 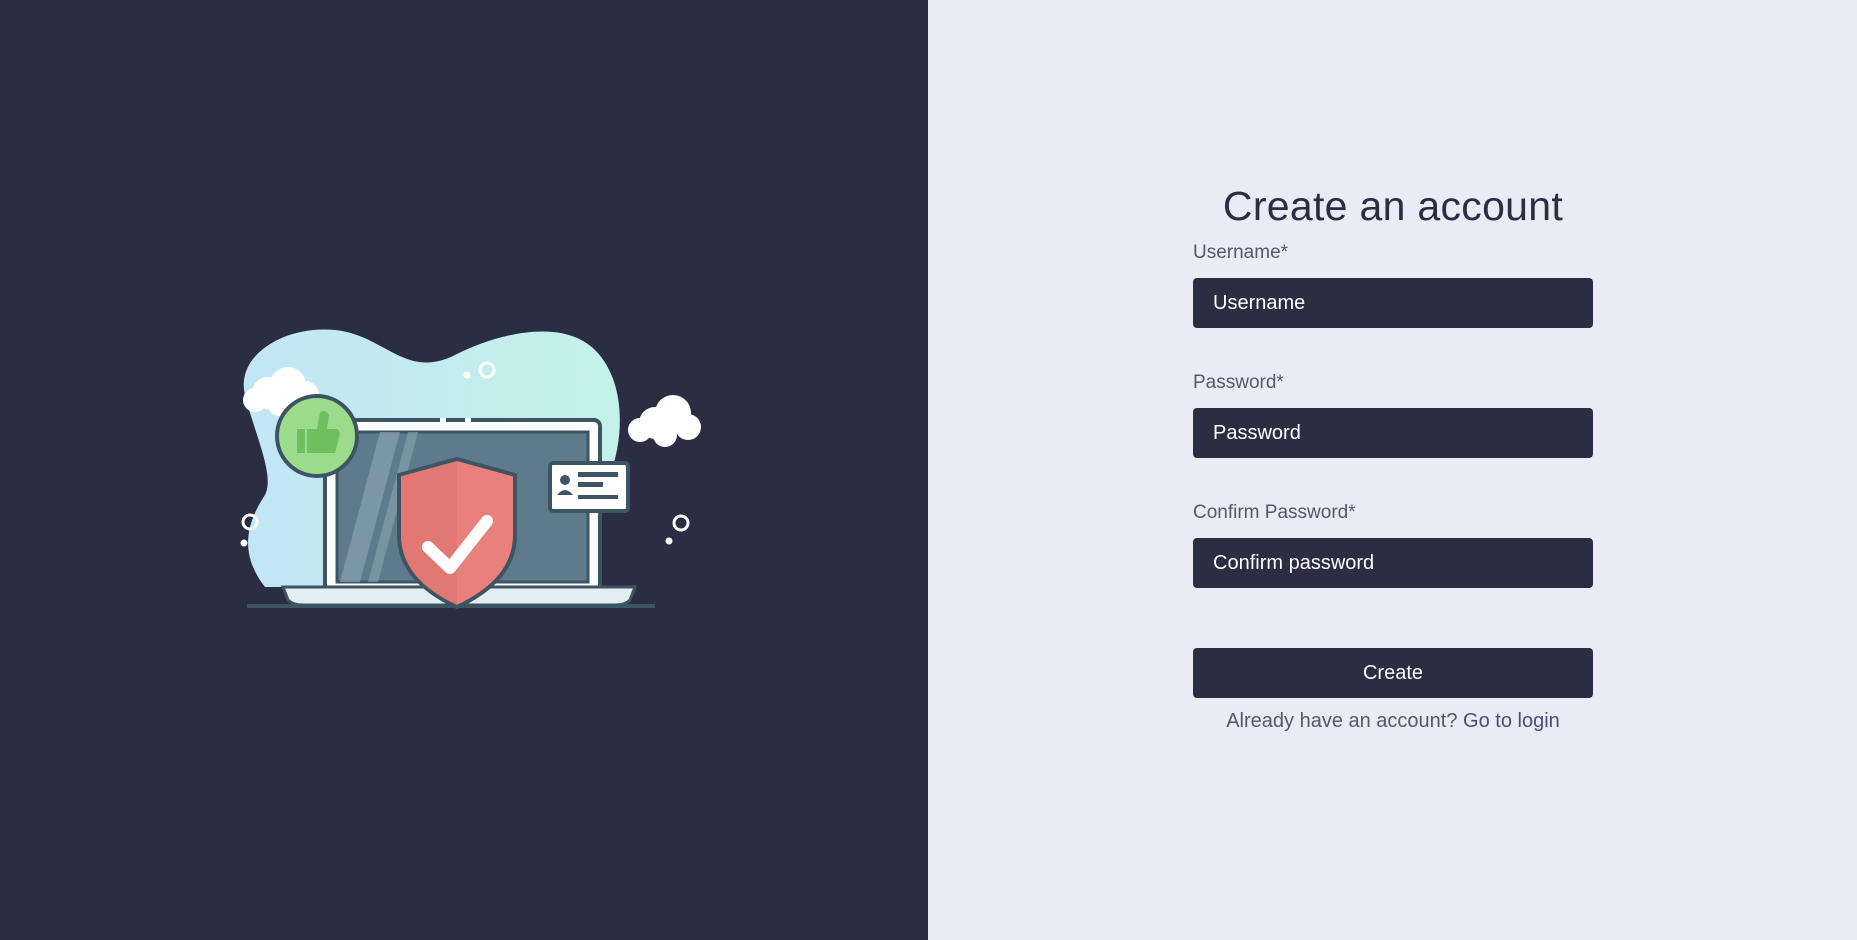 What do you see at coordinates (1393, 206) in the screenshot?
I see `page-title: Create an account` at bounding box center [1393, 206].